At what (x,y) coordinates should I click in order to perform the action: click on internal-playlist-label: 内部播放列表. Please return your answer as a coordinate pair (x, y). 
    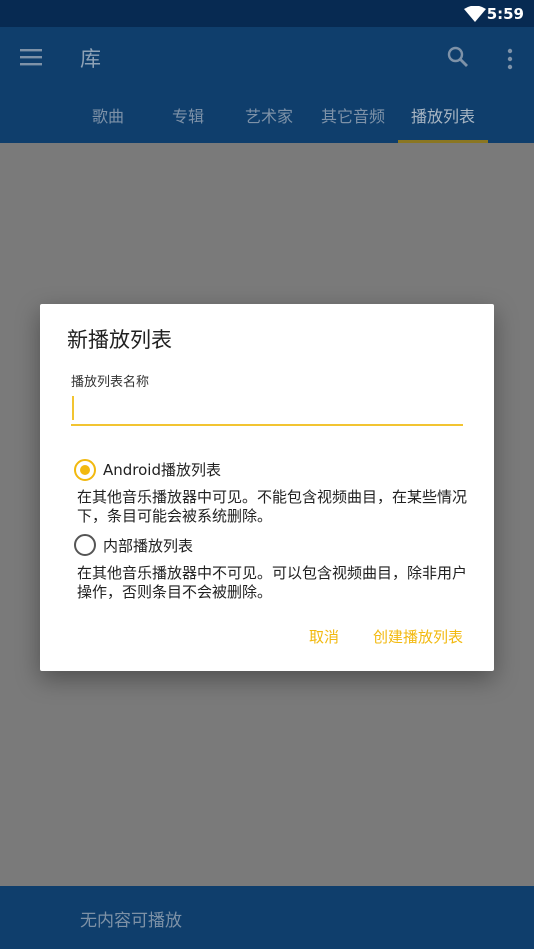
    Looking at the image, I should click on (148, 545).